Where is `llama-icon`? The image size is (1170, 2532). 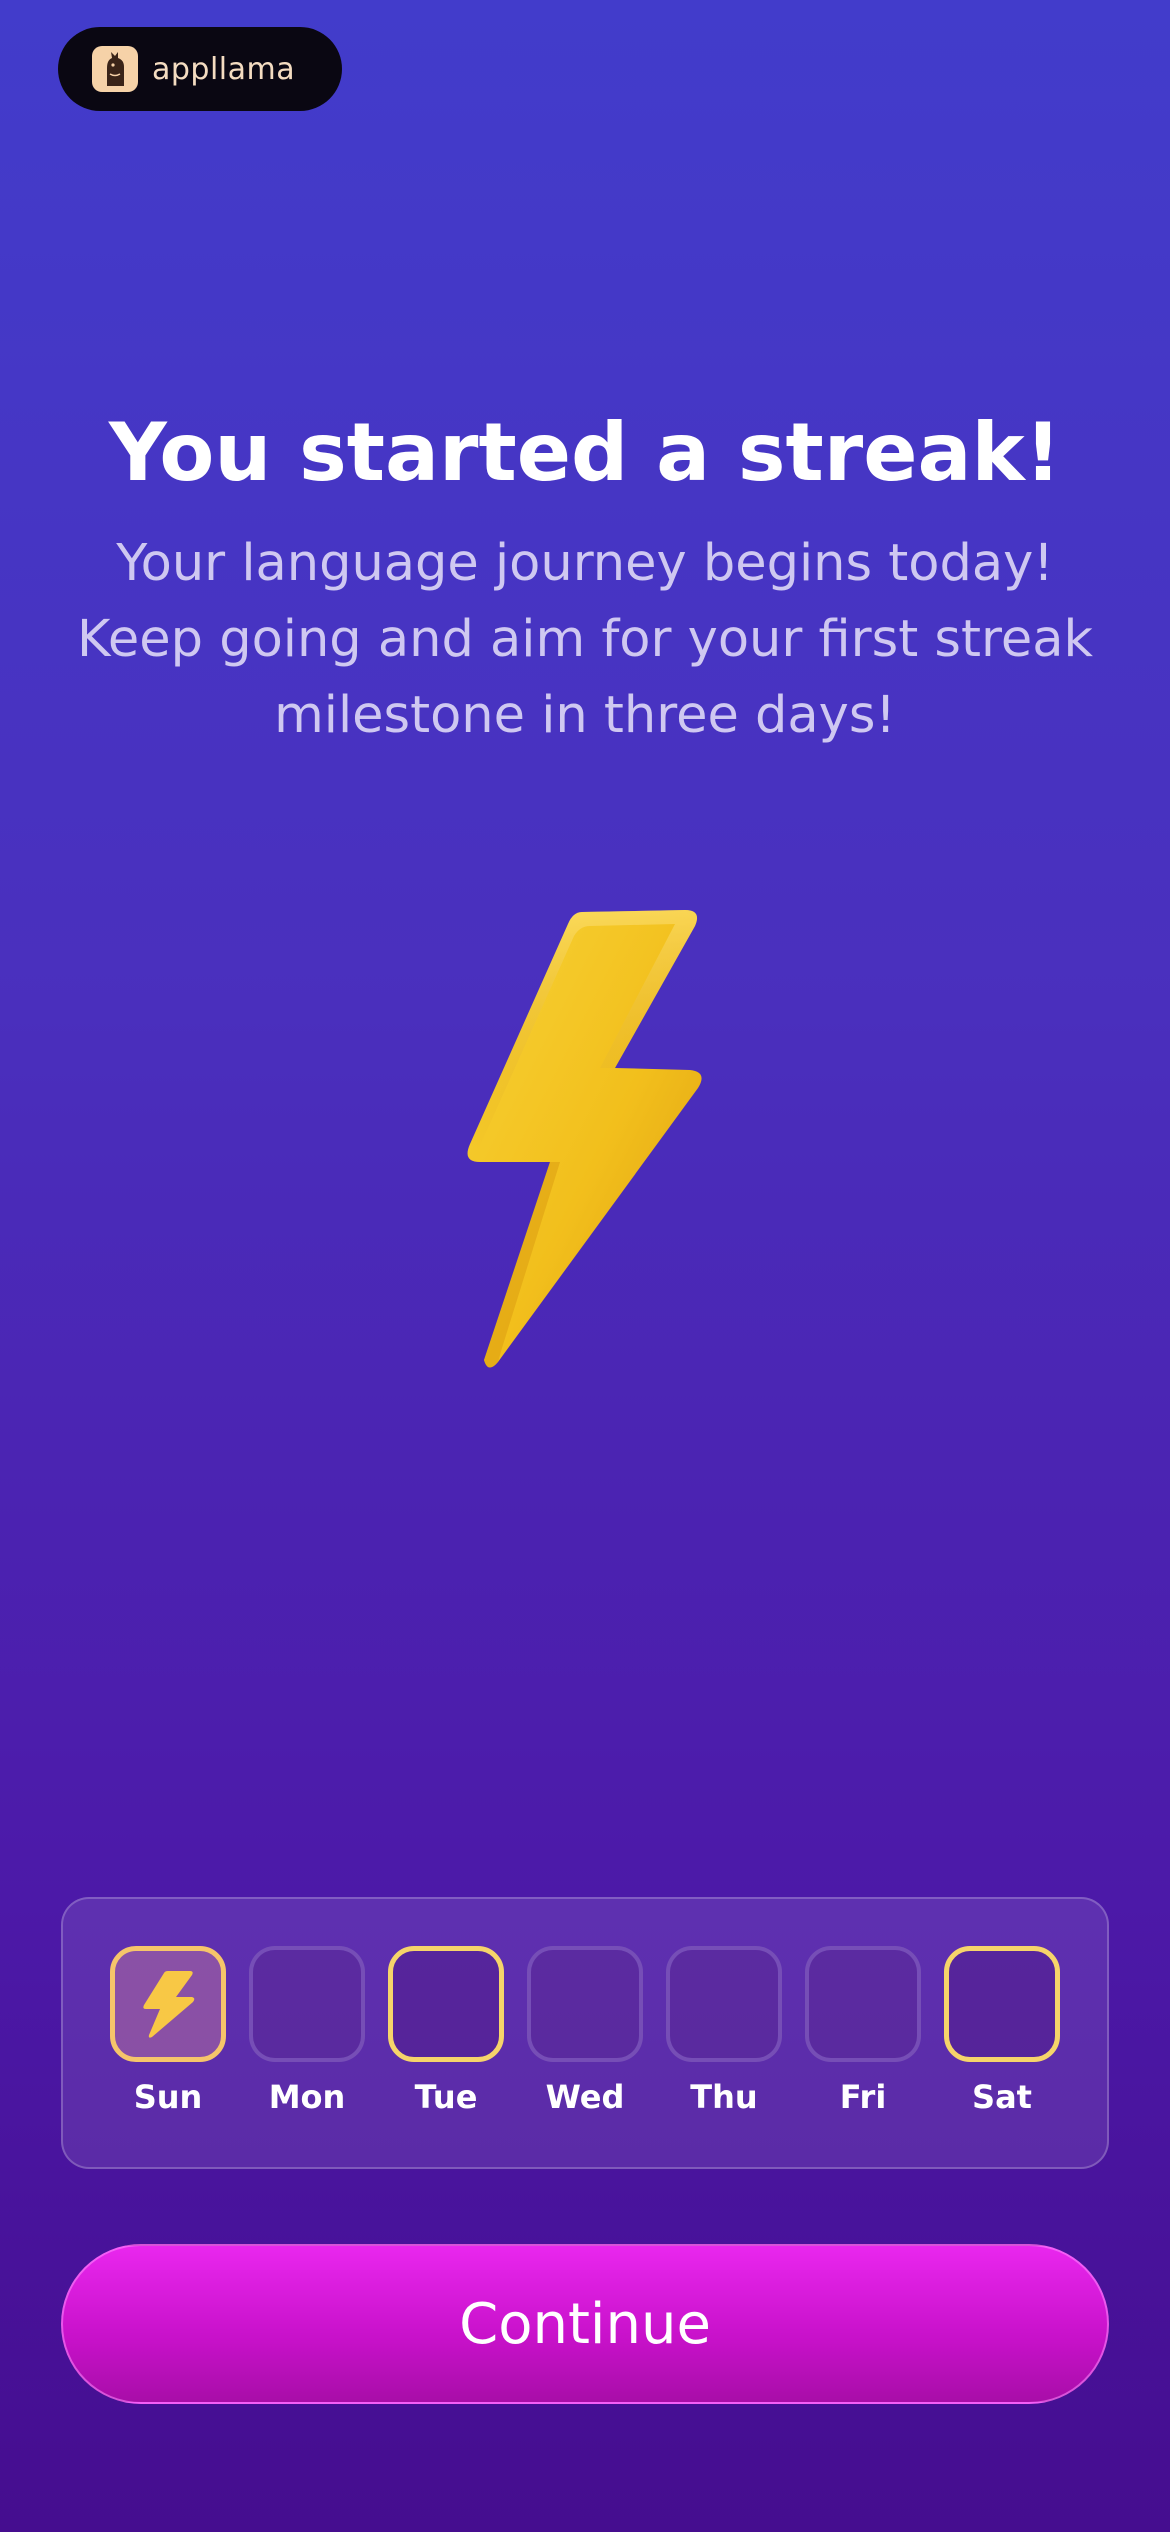
llama-icon is located at coordinates (115, 69).